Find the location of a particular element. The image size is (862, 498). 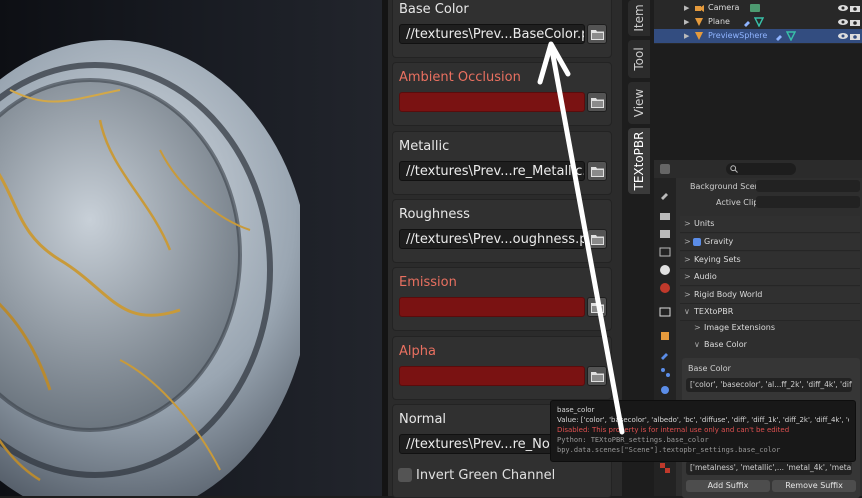

section-base-color: ∨ Base Color is located at coordinates (776, 345).